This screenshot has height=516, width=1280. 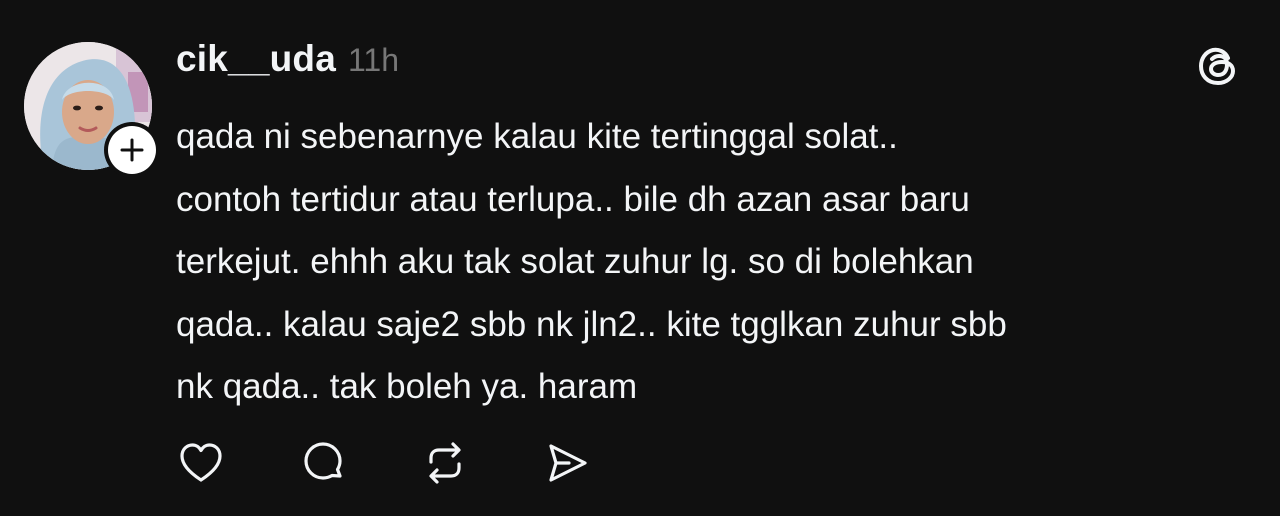 I want to click on post-header: cik__uda 11h, so click(x=287, y=63).